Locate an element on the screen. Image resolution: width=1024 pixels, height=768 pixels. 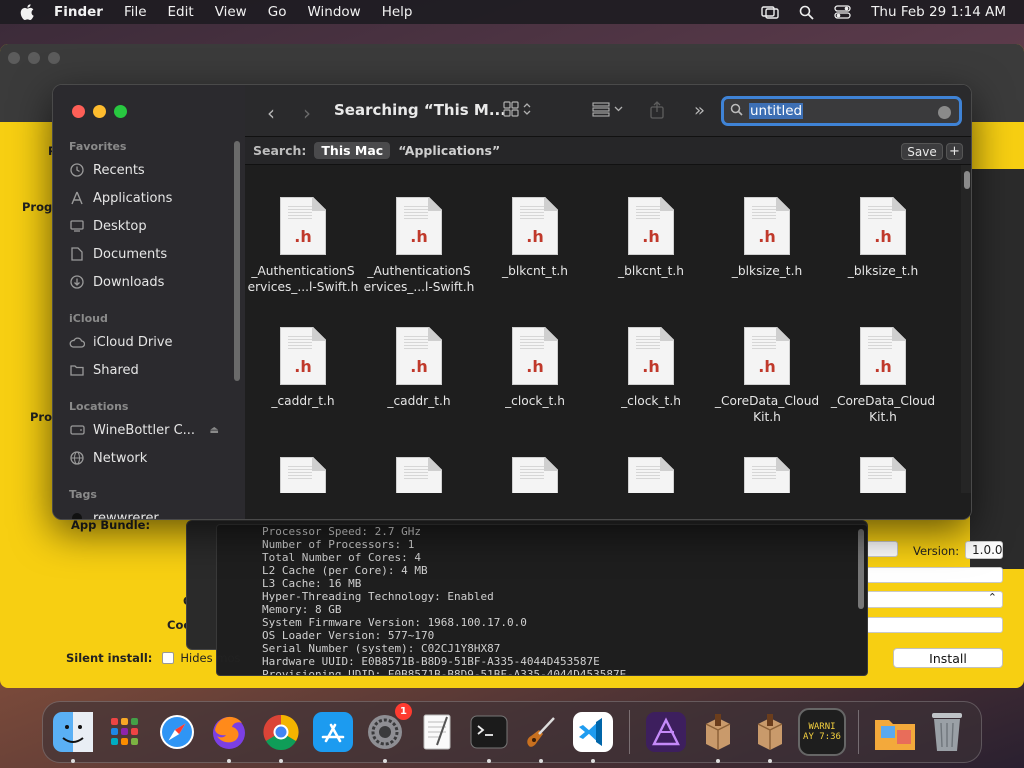
spotlight-search-icon is located at coordinates (806, 12).